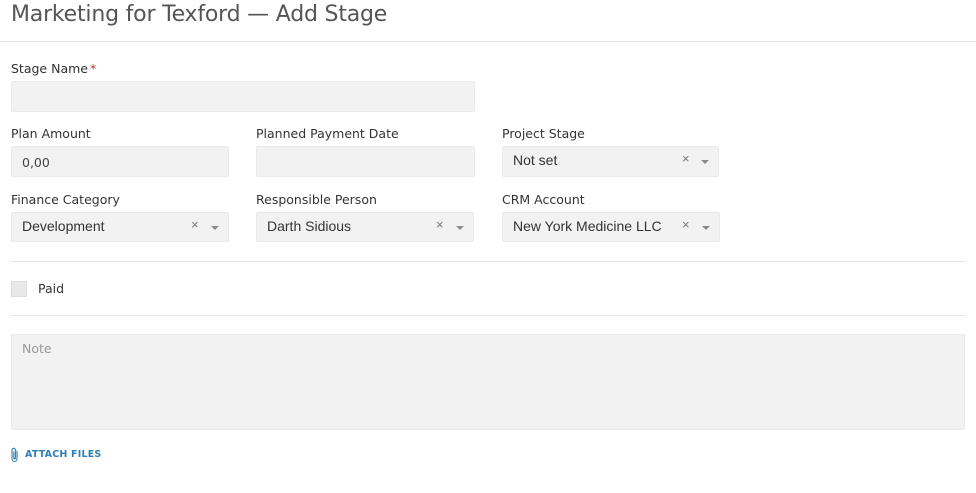 This screenshot has height=493, width=976. Describe the element at coordinates (535, 160) in the screenshot. I see `project-stage-value: Not set` at that location.